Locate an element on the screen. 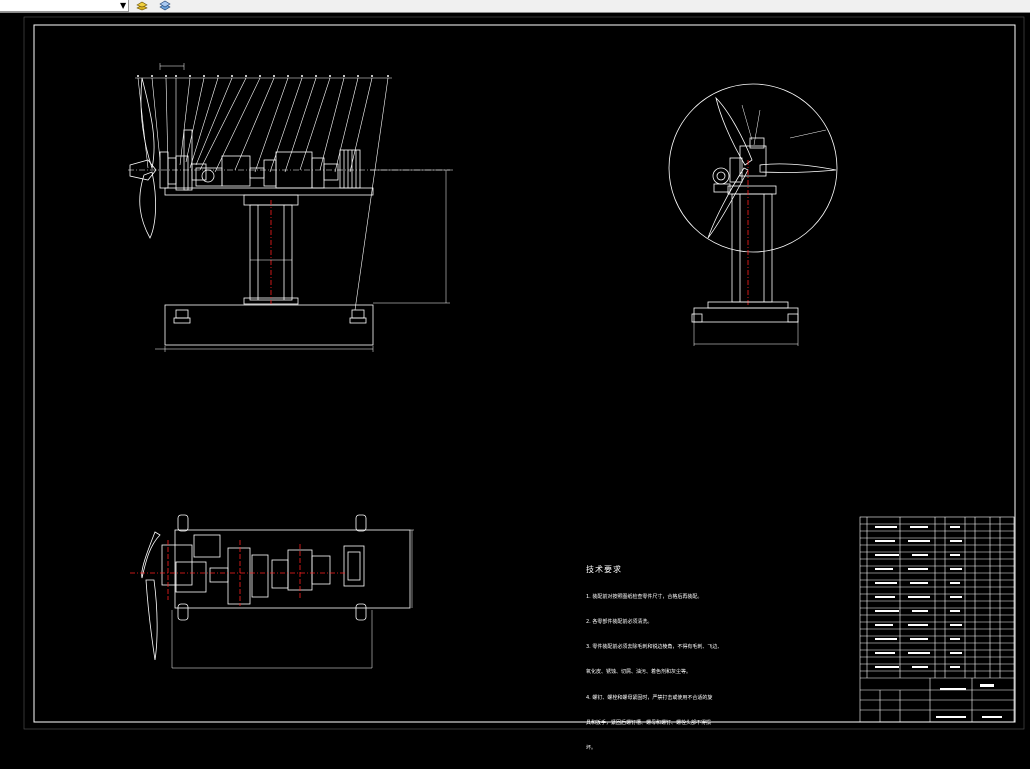  tech-notes-title: 技术要求 is located at coordinates (604, 569).